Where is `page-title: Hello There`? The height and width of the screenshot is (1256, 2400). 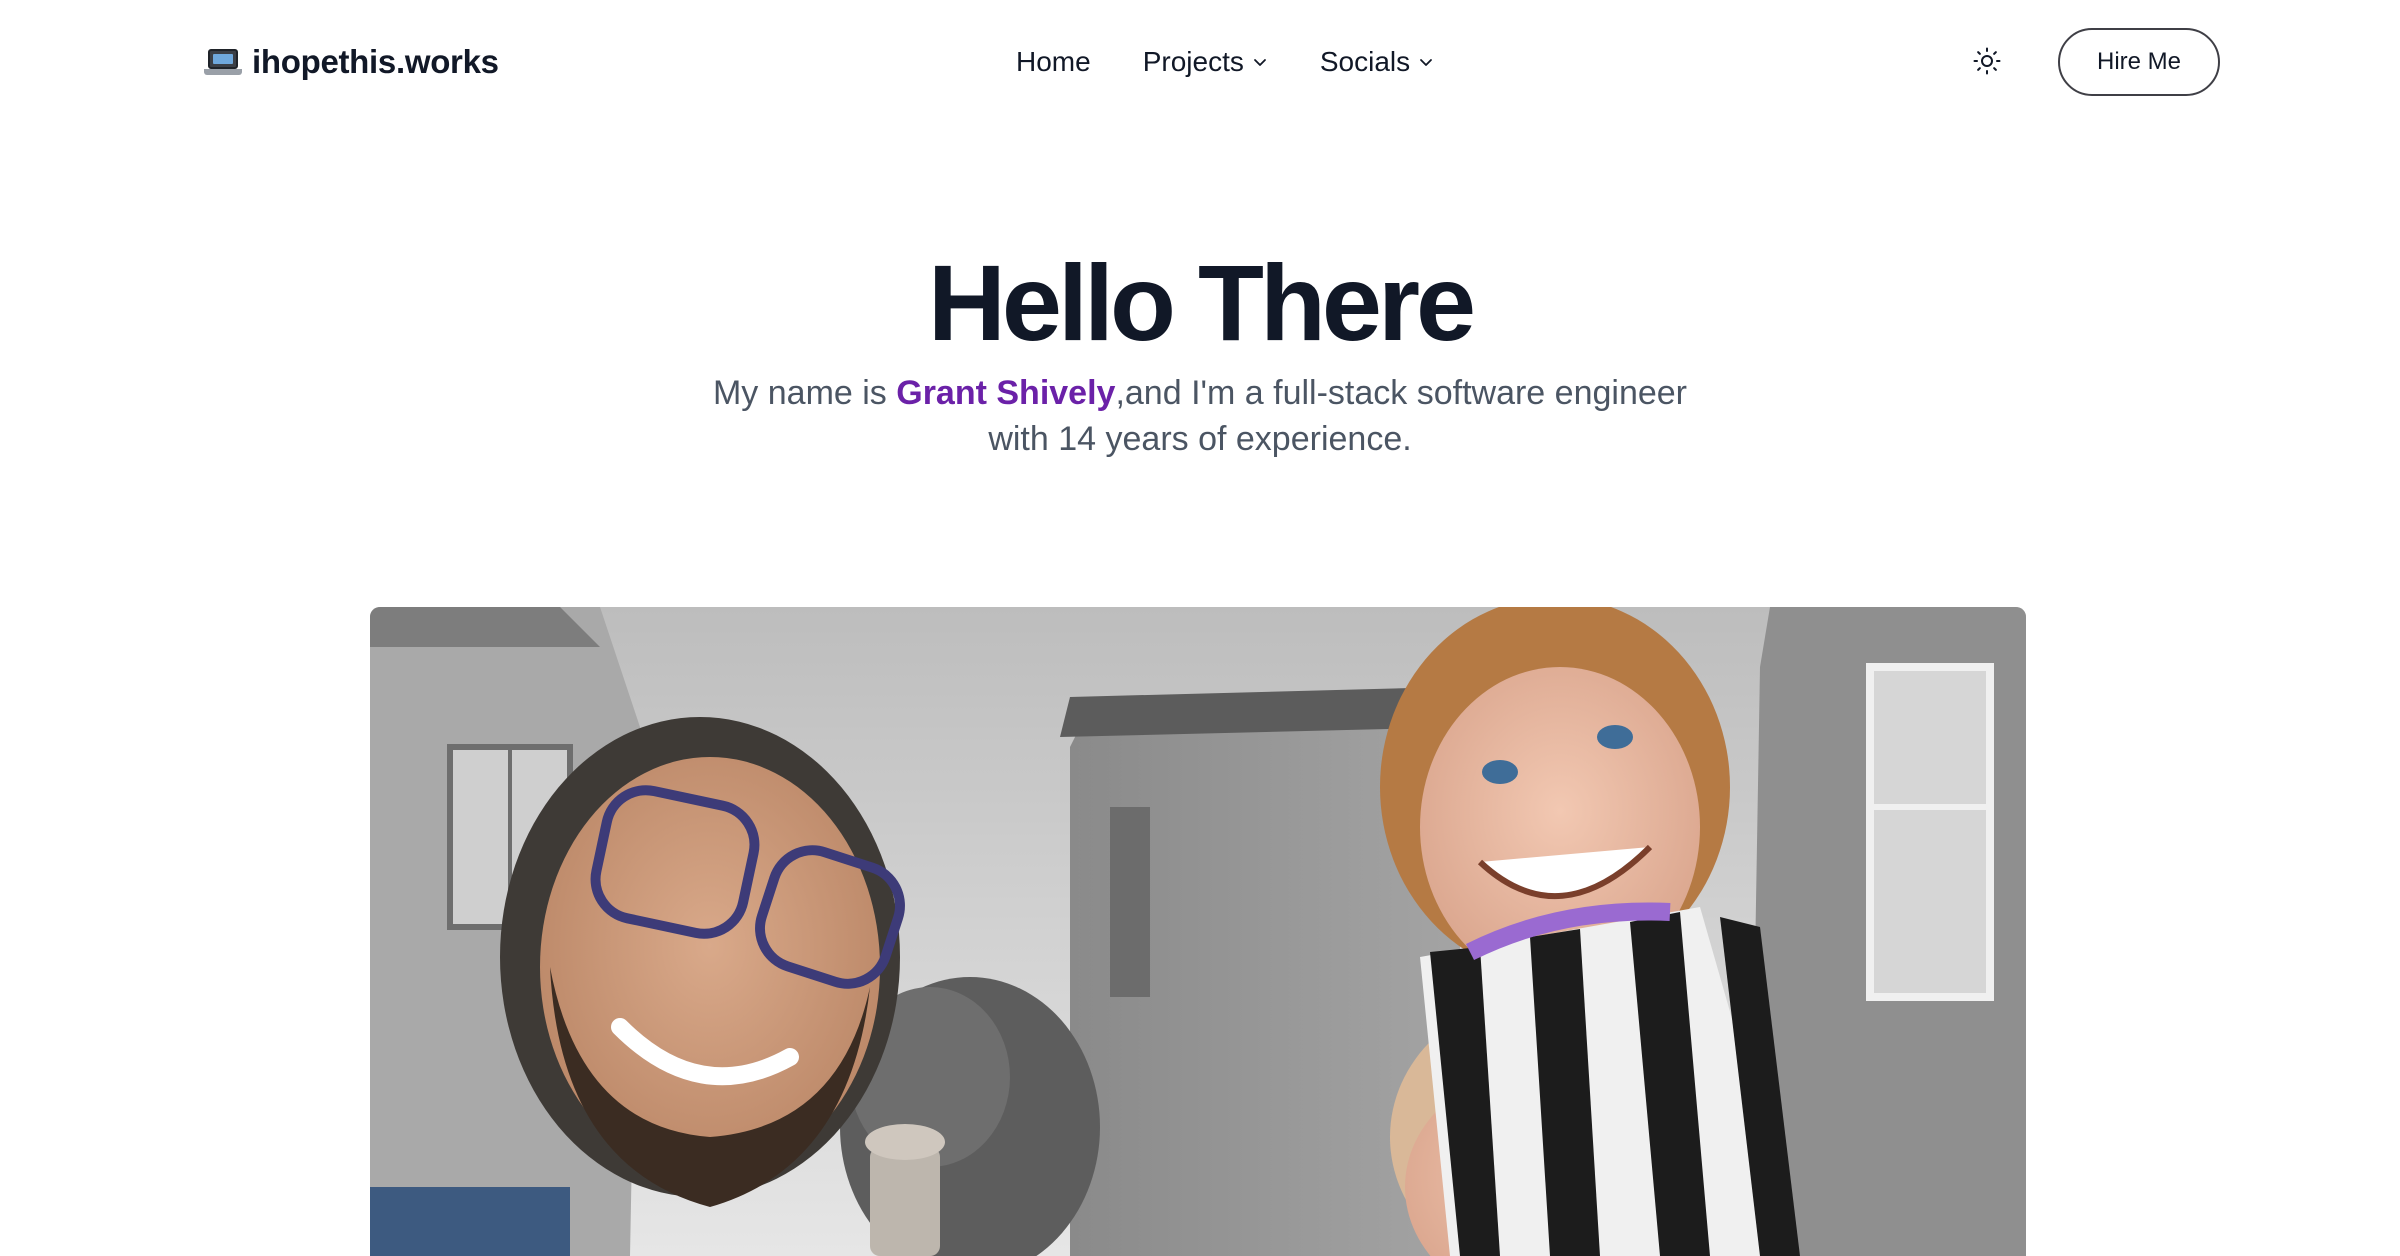 page-title: Hello There is located at coordinates (1201, 302).